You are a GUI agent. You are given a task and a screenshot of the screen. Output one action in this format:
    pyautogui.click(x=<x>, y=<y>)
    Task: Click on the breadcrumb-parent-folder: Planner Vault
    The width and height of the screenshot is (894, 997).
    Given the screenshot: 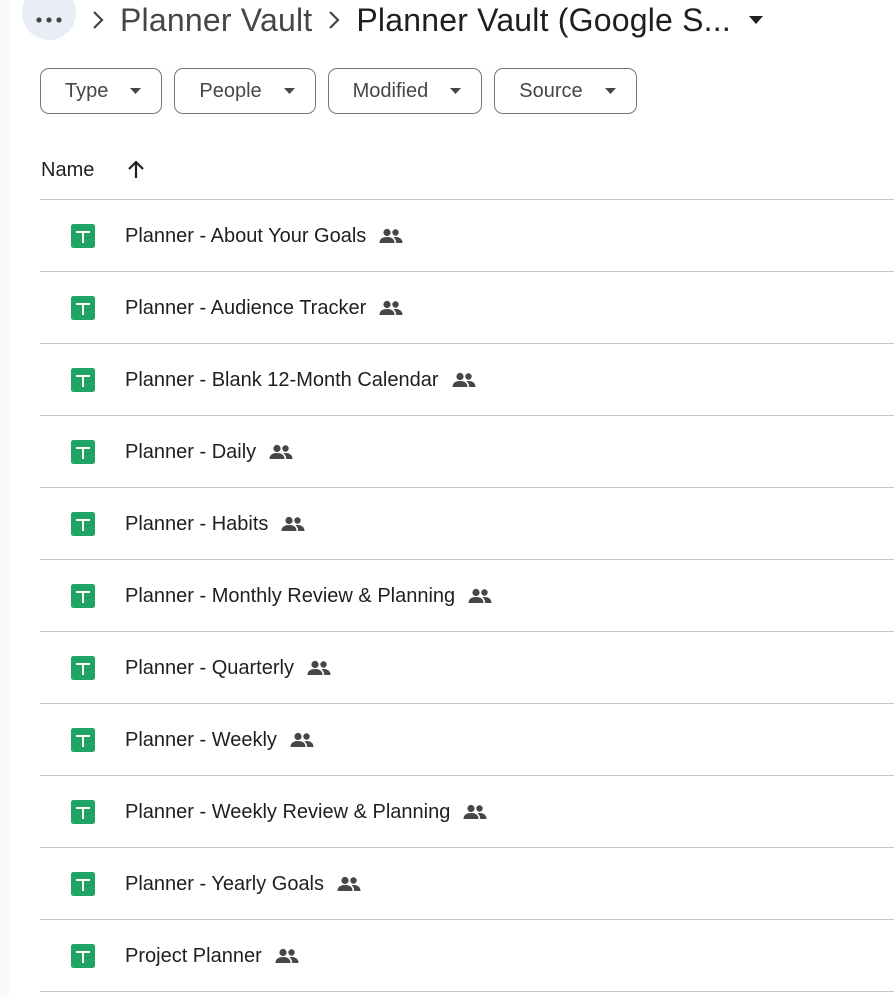 What is the action you would take?
    pyautogui.click(x=216, y=20)
    